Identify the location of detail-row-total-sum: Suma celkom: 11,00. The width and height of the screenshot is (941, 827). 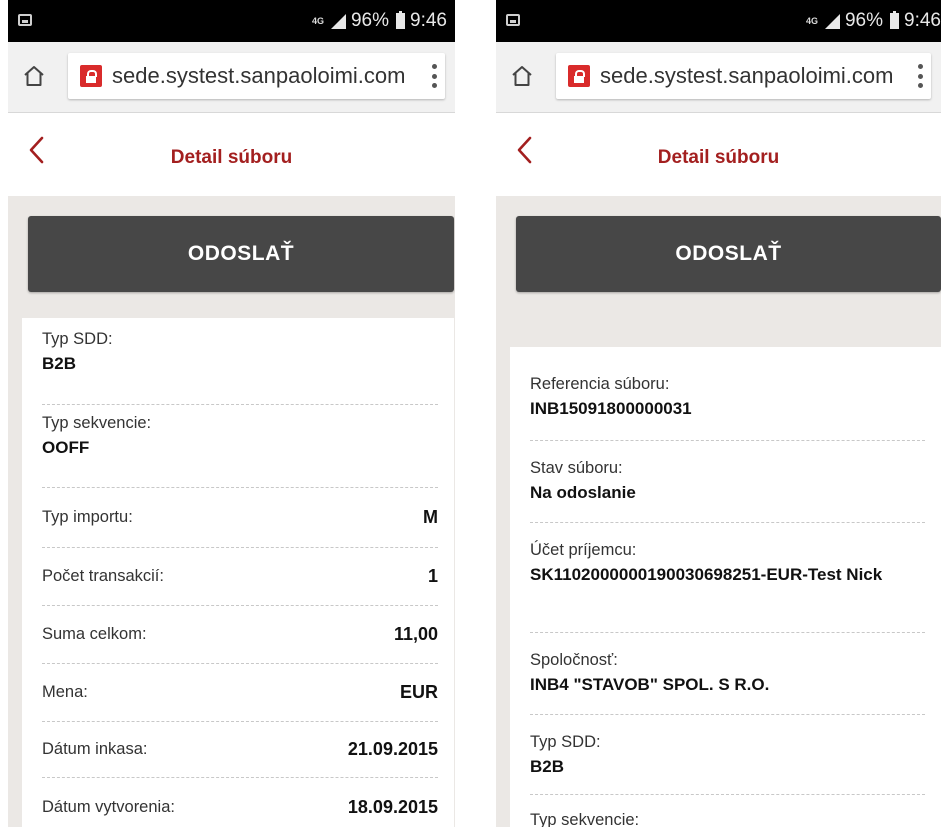
(240, 635).